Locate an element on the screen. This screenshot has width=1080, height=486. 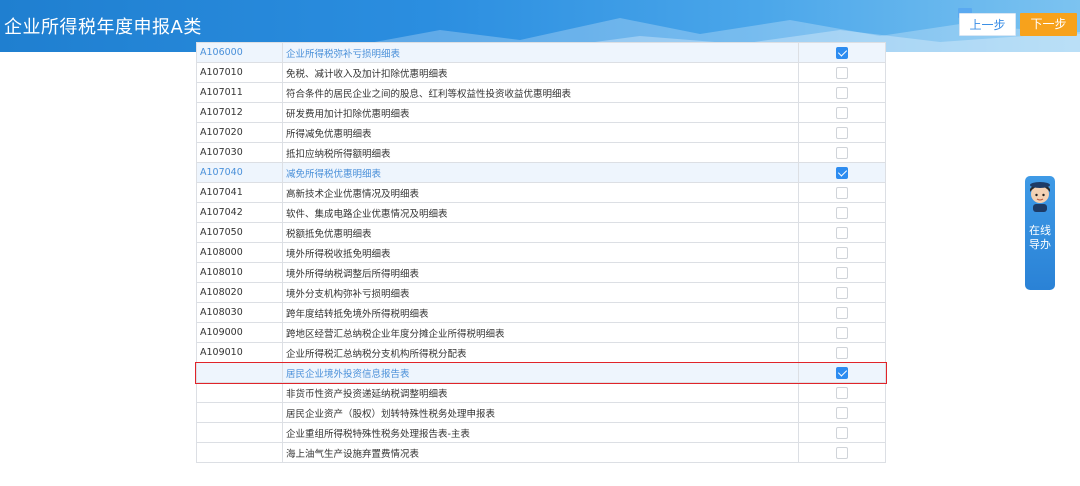
table-row: A107010 免税、减计收入及加计扣除优惠明细表 is located at coordinates (541, 72).